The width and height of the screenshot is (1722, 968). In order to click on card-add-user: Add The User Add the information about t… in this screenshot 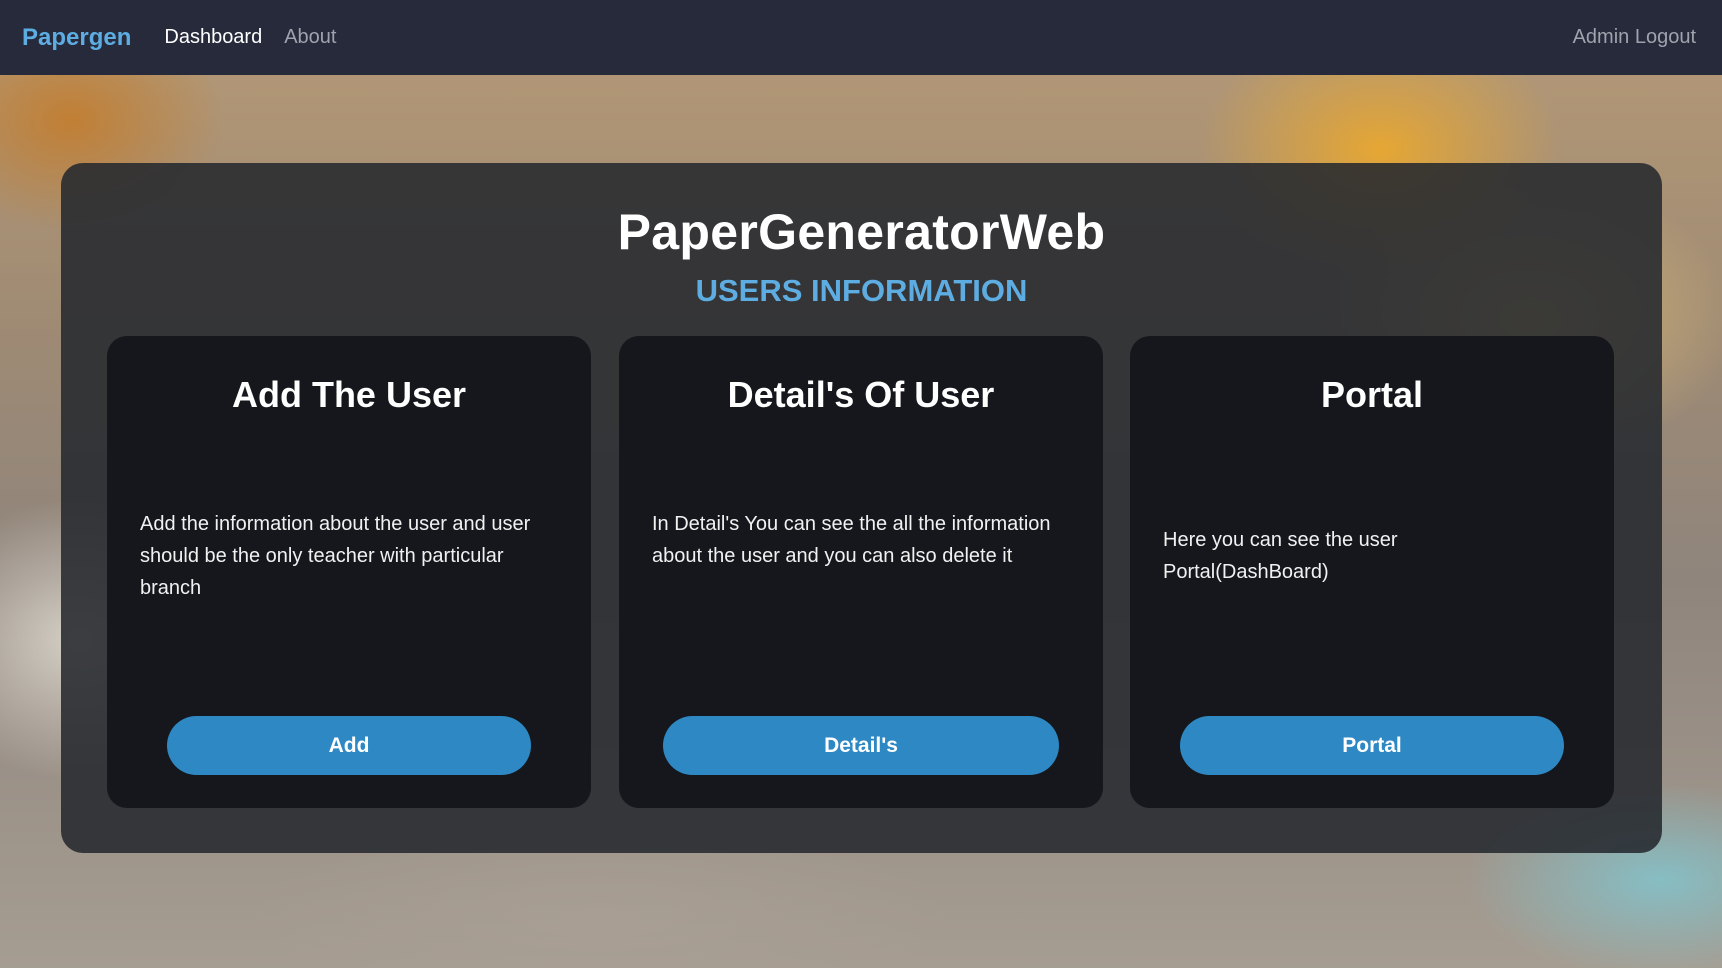, I will do `click(349, 572)`.